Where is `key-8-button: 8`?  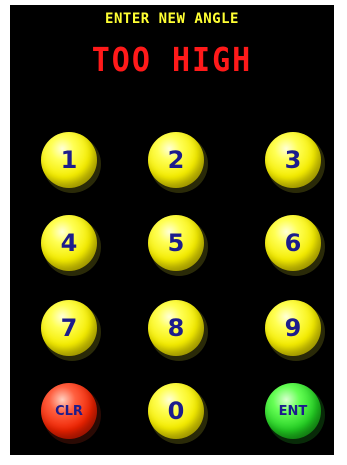 key-8-button: 8 is located at coordinates (176, 328).